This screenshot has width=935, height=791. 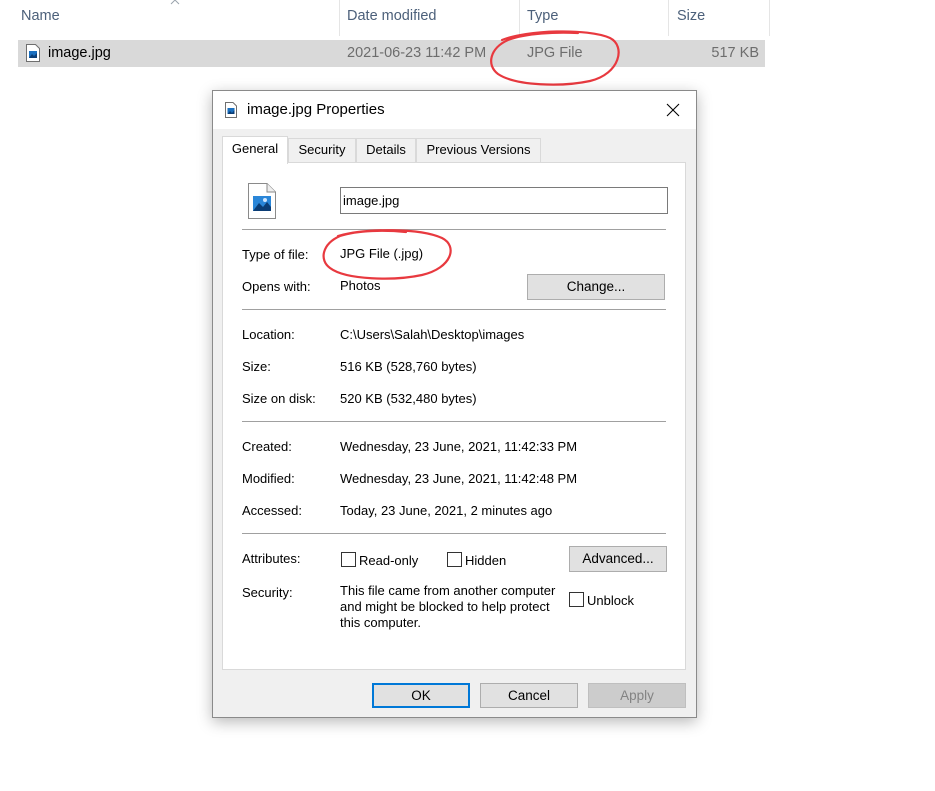 I want to click on readonly-label: Read-only, so click(x=388, y=560).